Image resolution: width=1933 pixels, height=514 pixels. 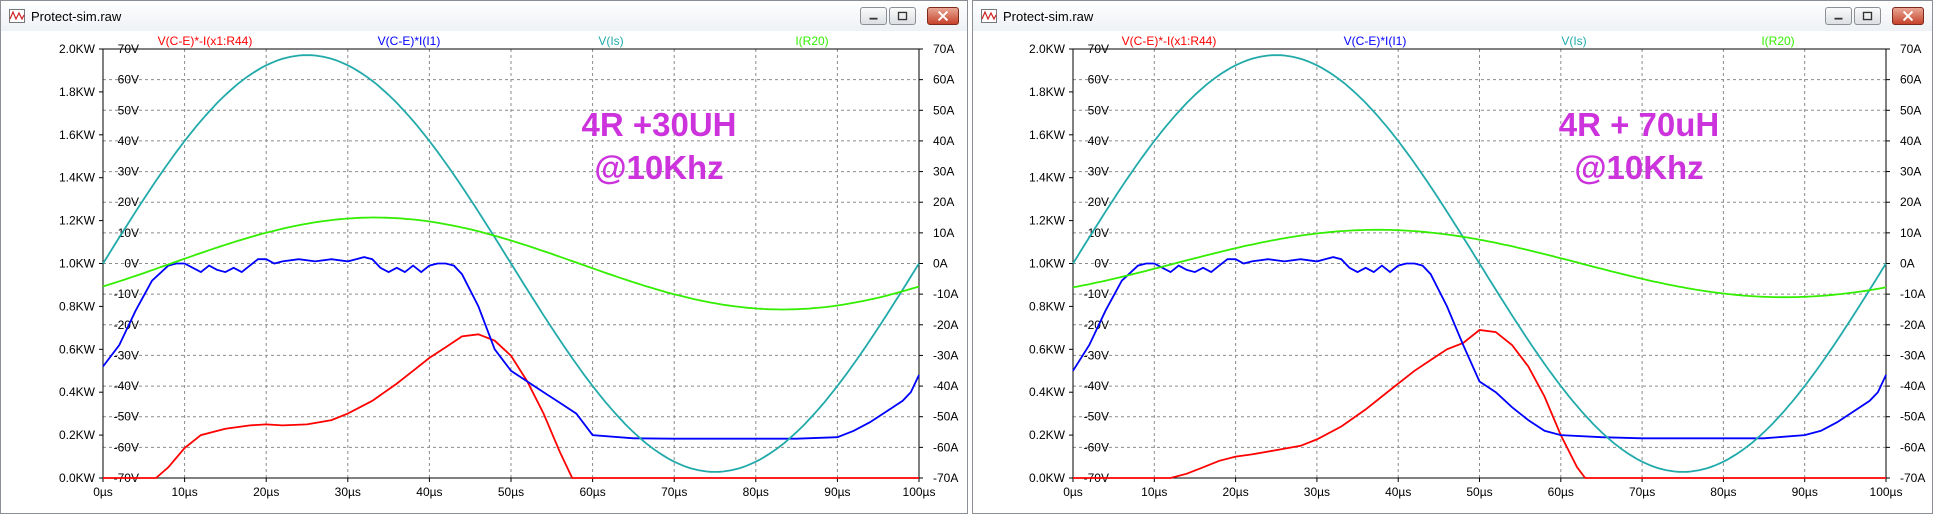 What do you see at coordinates (1096, 447) in the screenshot?
I see `voltage-axis-tick-label: -60V` at bounding box center [1096, 447].